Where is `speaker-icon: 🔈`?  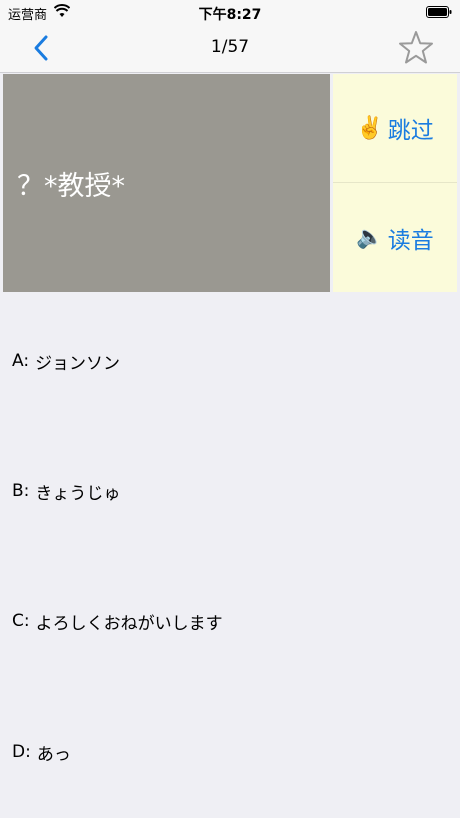 speaker-icon: 🔈 is located at coordinates (370, 237).